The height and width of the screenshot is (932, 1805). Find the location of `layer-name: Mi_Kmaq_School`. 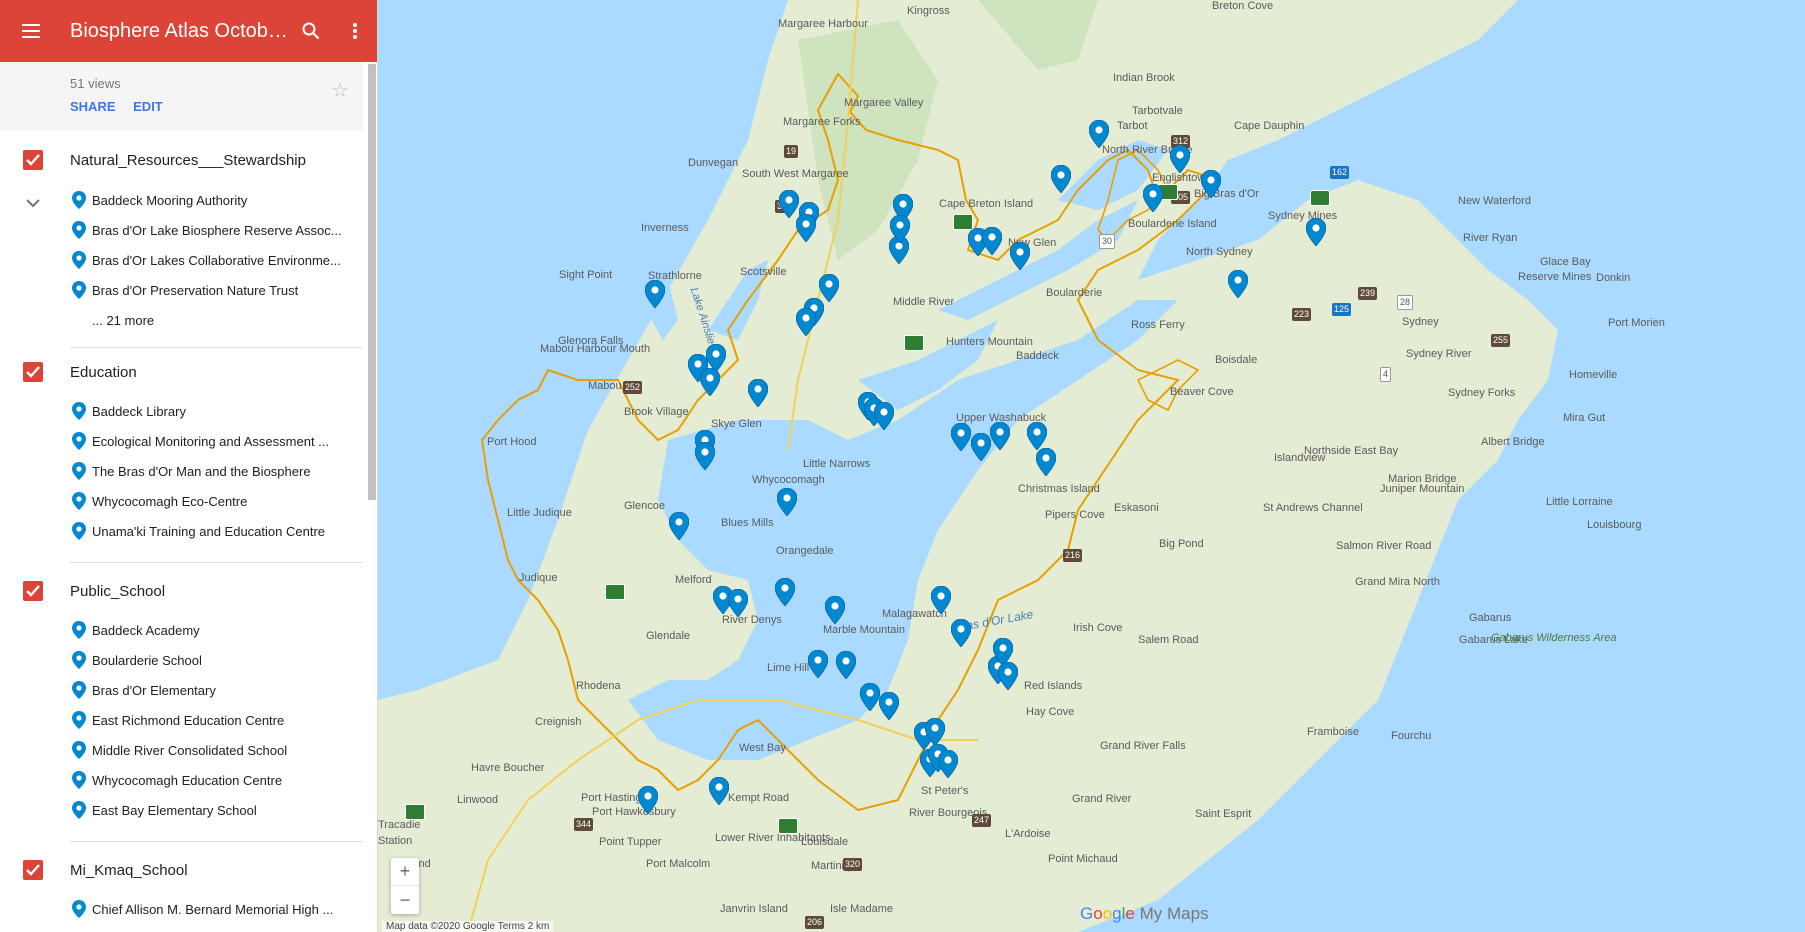

layer-name: Mi_Kmaq_School is located at coordinates (129, 870).